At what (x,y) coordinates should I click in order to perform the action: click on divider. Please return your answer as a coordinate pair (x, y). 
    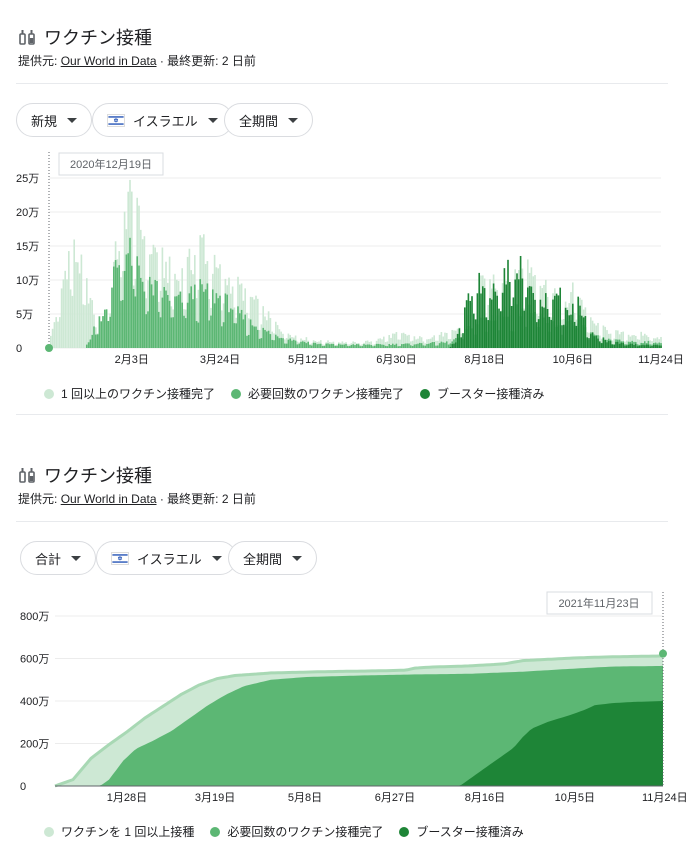
    Looking at the image, I should click on (342, 414).